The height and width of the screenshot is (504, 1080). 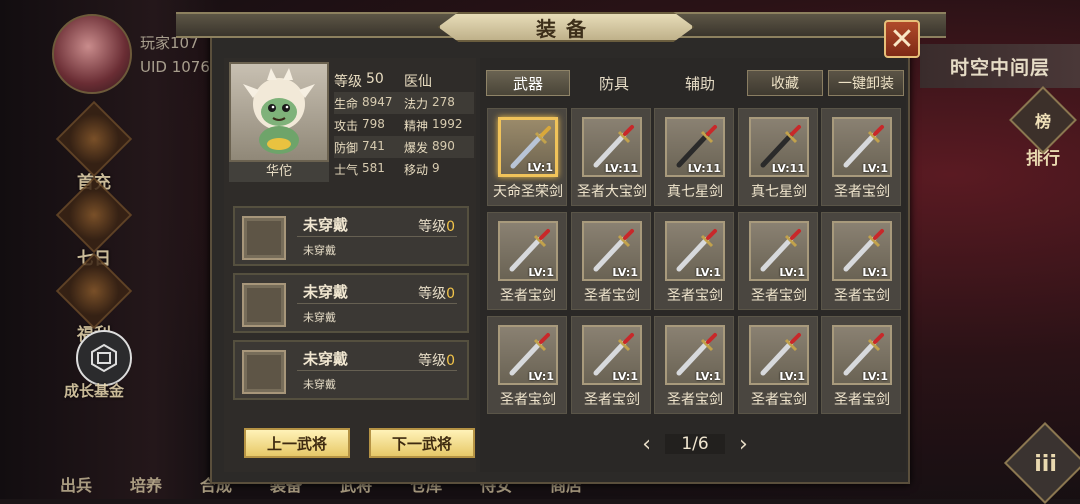 What do you see at coordinates (146, 484) in the screenshot?
I see `nav-train: 培养` at bounding box center [146, 484].